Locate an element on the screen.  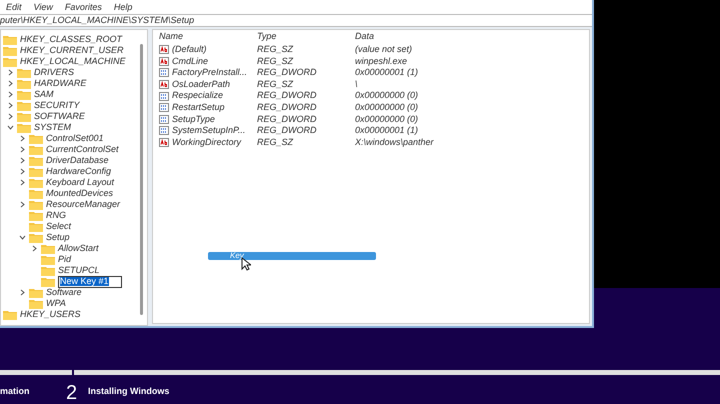
value-data: (value not set) is located at coordinates (384, 49).